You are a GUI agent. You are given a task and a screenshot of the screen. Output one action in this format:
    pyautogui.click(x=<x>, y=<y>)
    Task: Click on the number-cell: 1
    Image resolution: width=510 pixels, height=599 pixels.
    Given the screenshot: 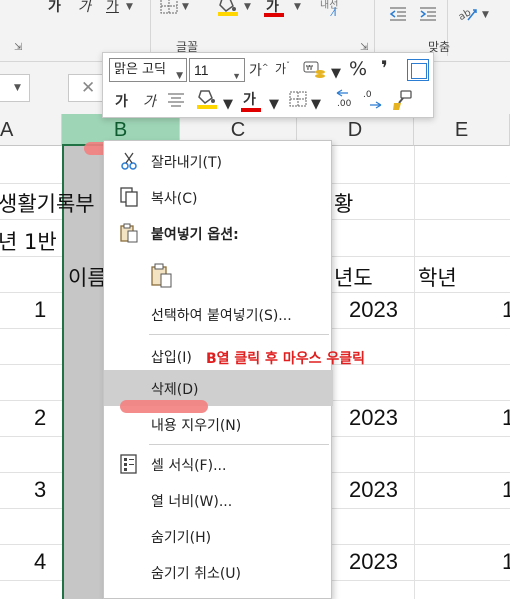 What is the action you would take?
    pyautogui.click(x=40, y=310)
    